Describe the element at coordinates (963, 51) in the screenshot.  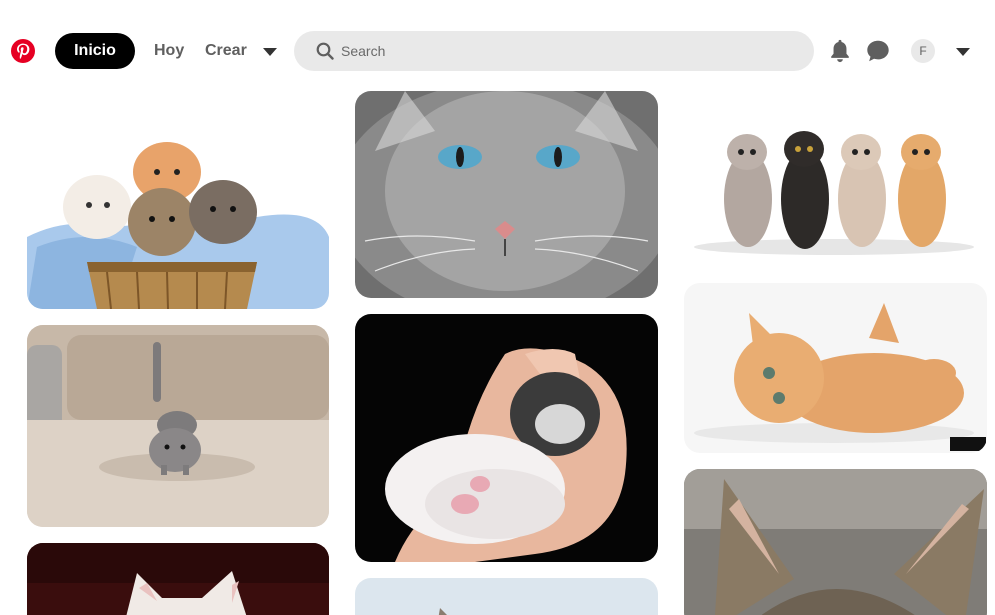
I see `account-chevron-down-icon` at that location.